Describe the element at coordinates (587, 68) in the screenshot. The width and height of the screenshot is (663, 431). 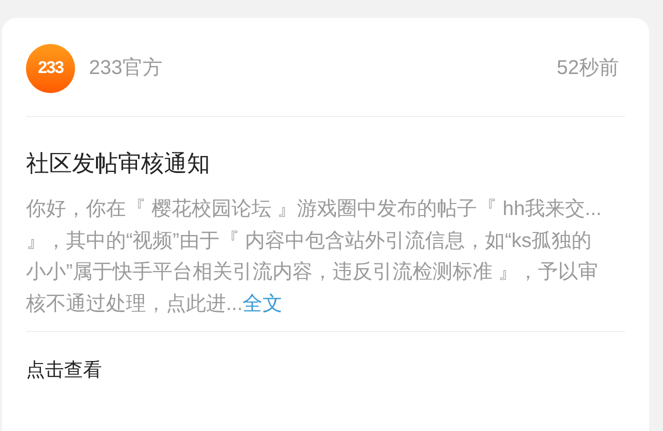
I see `time-ago: 52秒前` at that location.